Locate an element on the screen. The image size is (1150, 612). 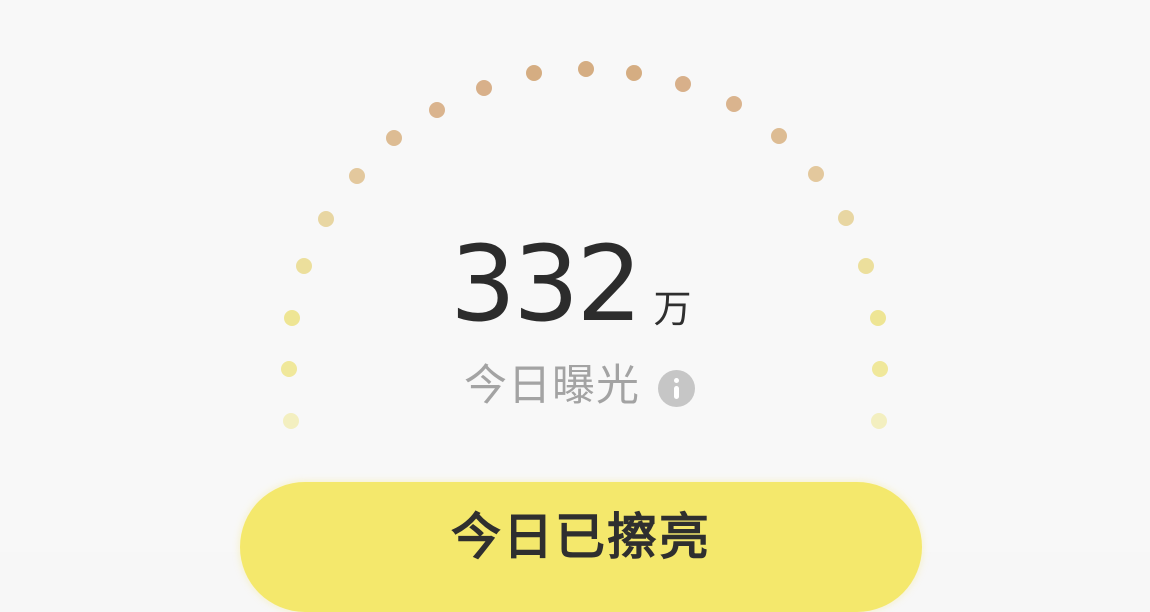
exposure-value-group: 332 万 is located at coordinates (571, 280).